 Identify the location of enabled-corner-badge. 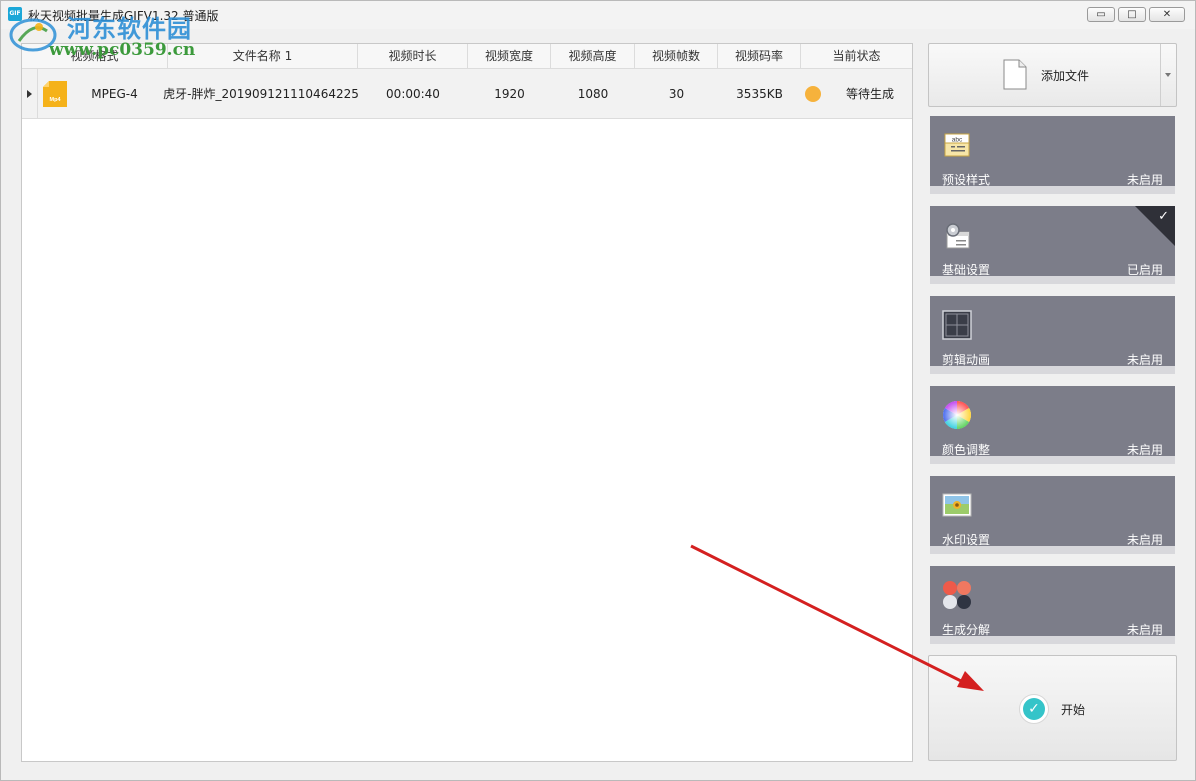
(1155, 226).